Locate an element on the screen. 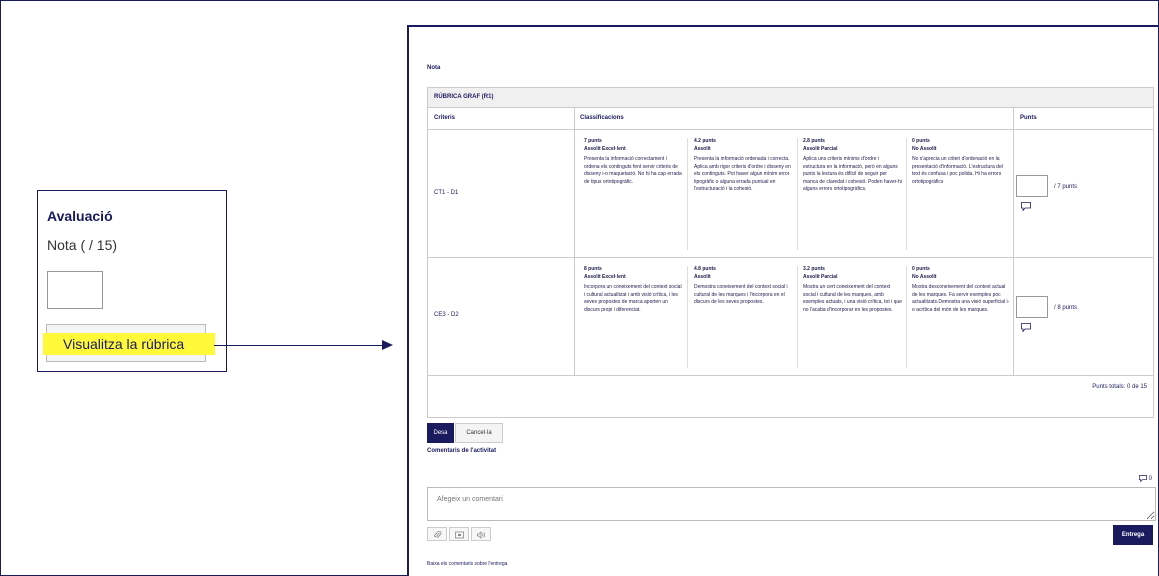 The height and width of the screenshot is (576, 1159). nota-heading: Nota is located at coordinates (434, 68).